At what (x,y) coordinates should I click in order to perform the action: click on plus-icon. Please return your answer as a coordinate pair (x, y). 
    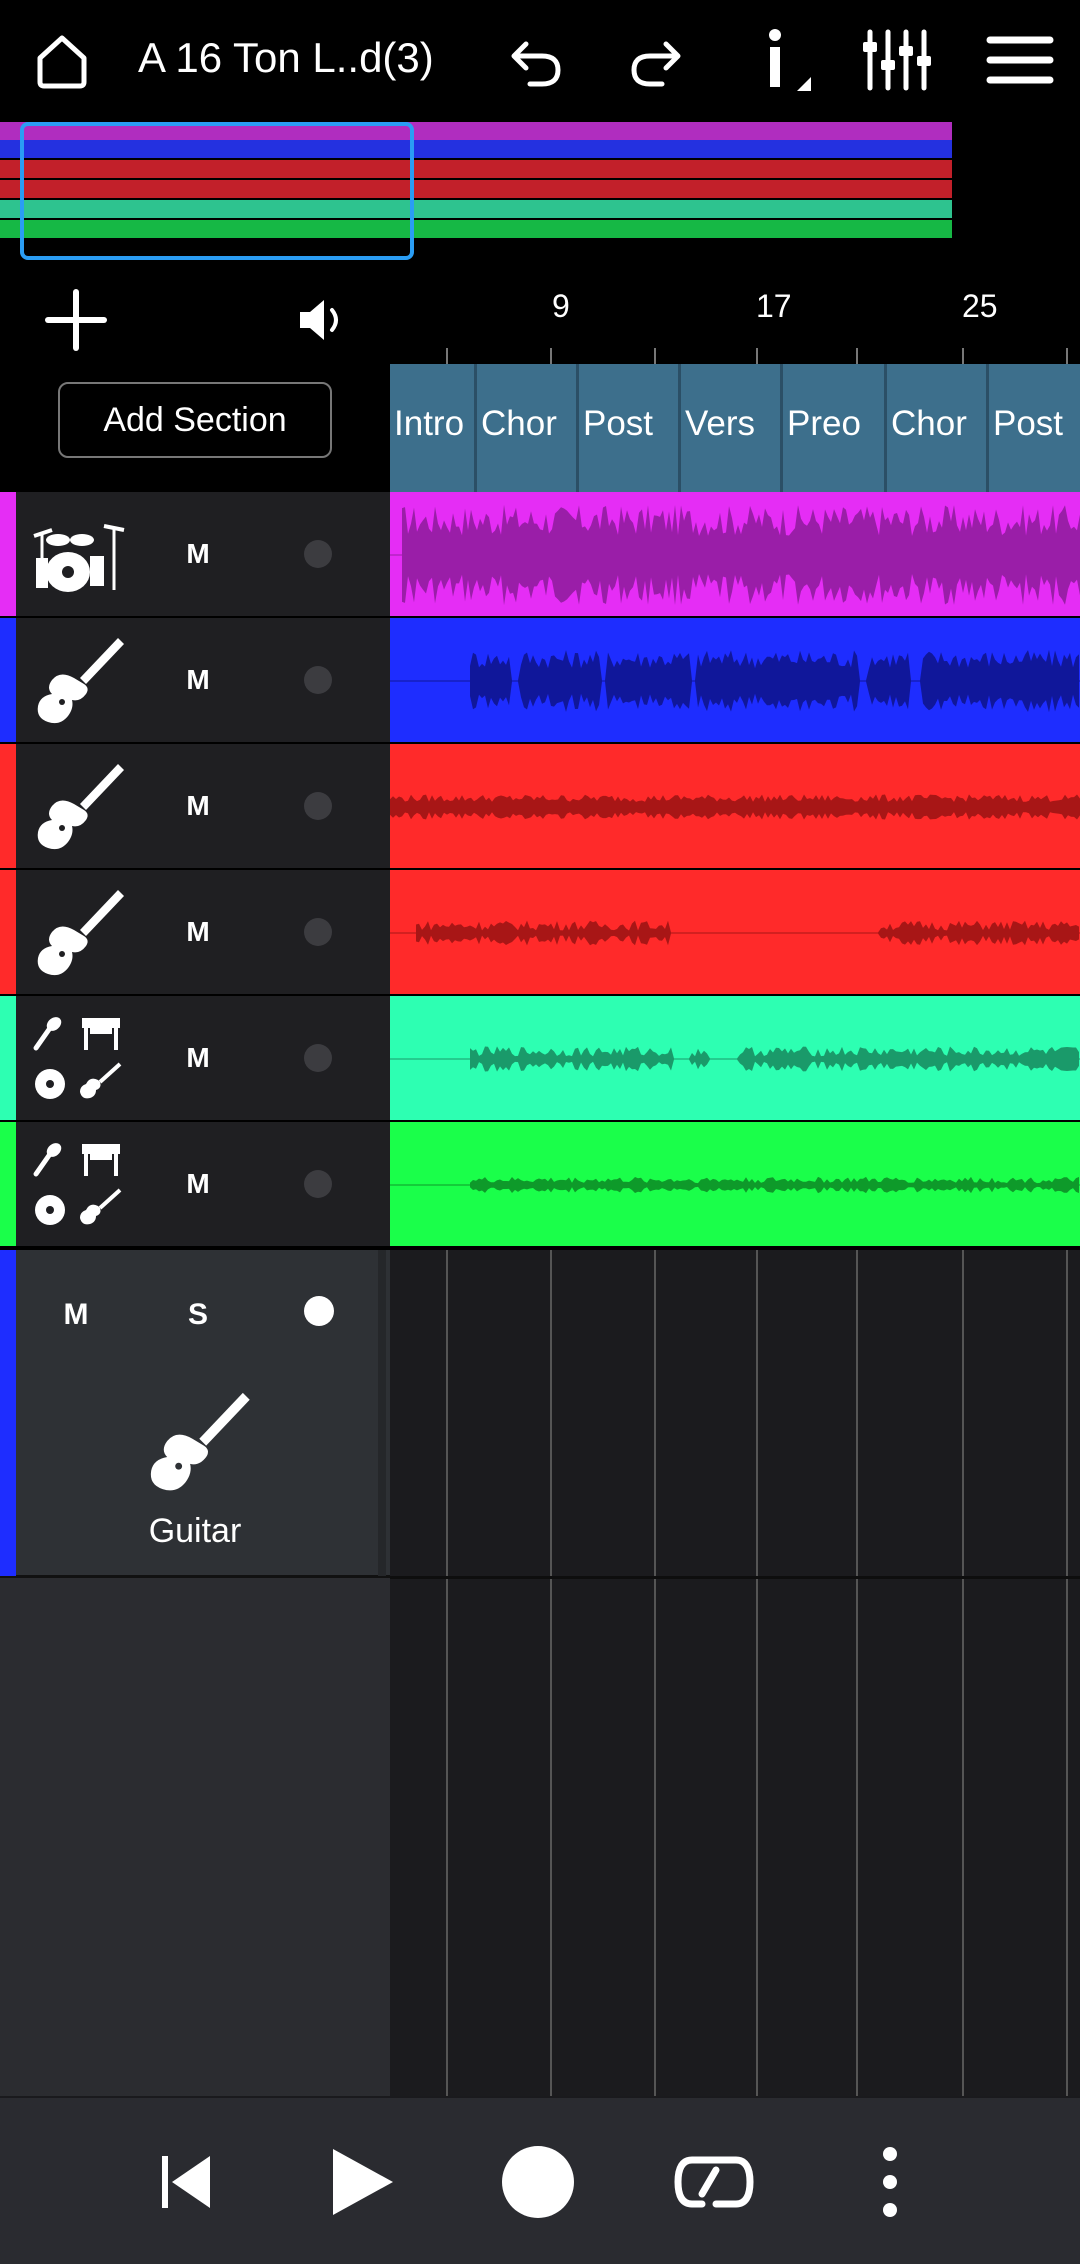
    Looking at the image, I should click on (76, 320).